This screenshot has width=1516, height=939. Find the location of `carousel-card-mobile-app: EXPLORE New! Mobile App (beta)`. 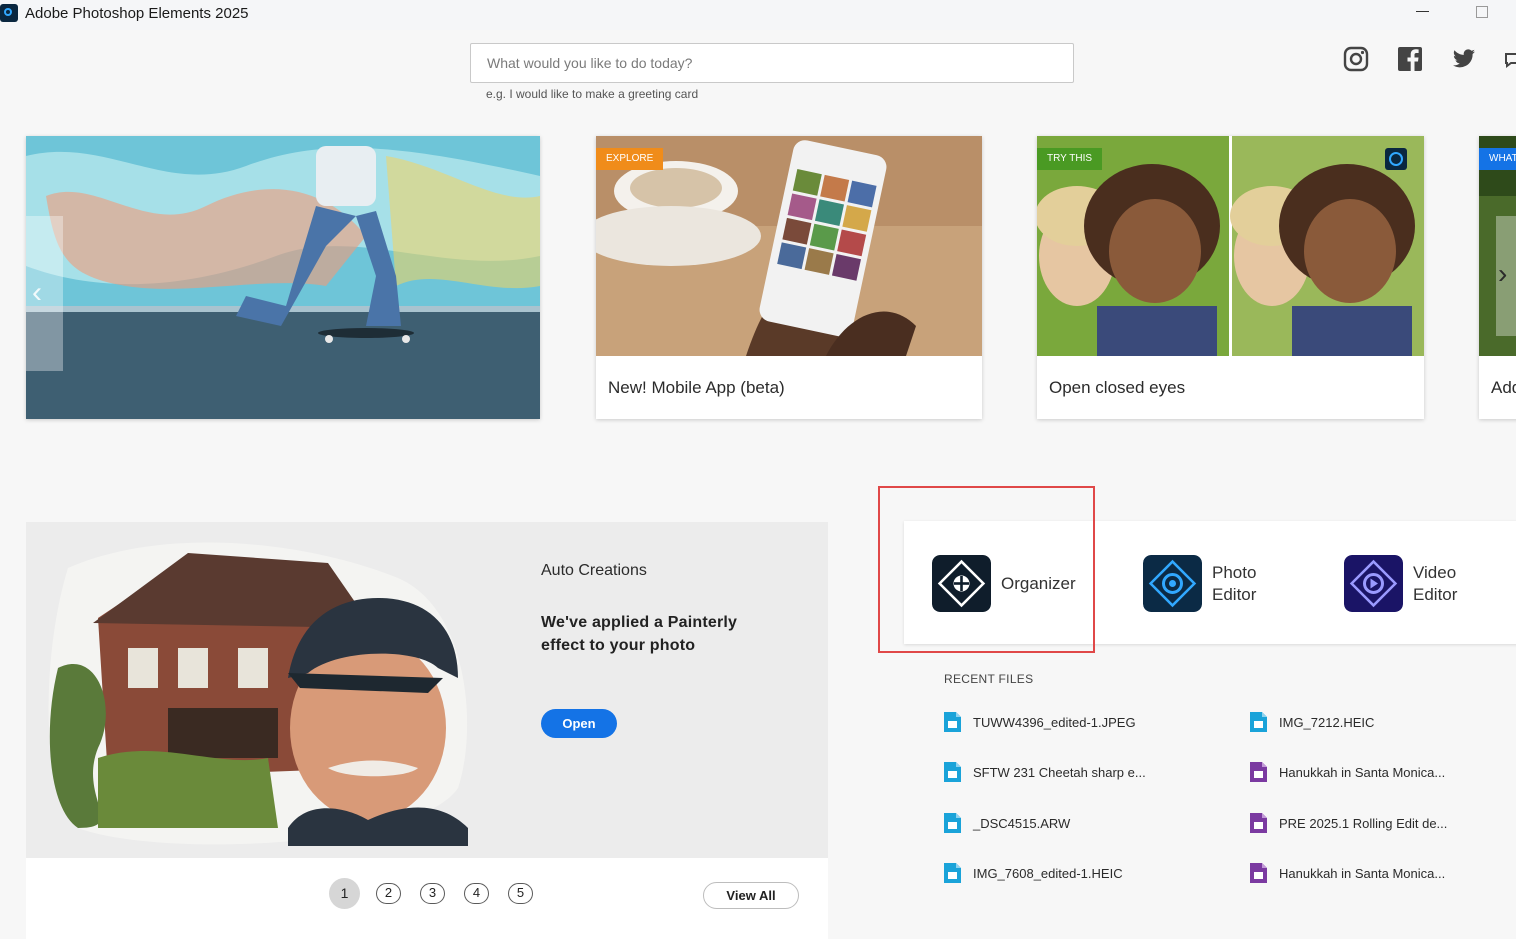

carousel-card-mobile-app: EXPLORE New! Mobile App (beta) is located at coordinates (789, 277).